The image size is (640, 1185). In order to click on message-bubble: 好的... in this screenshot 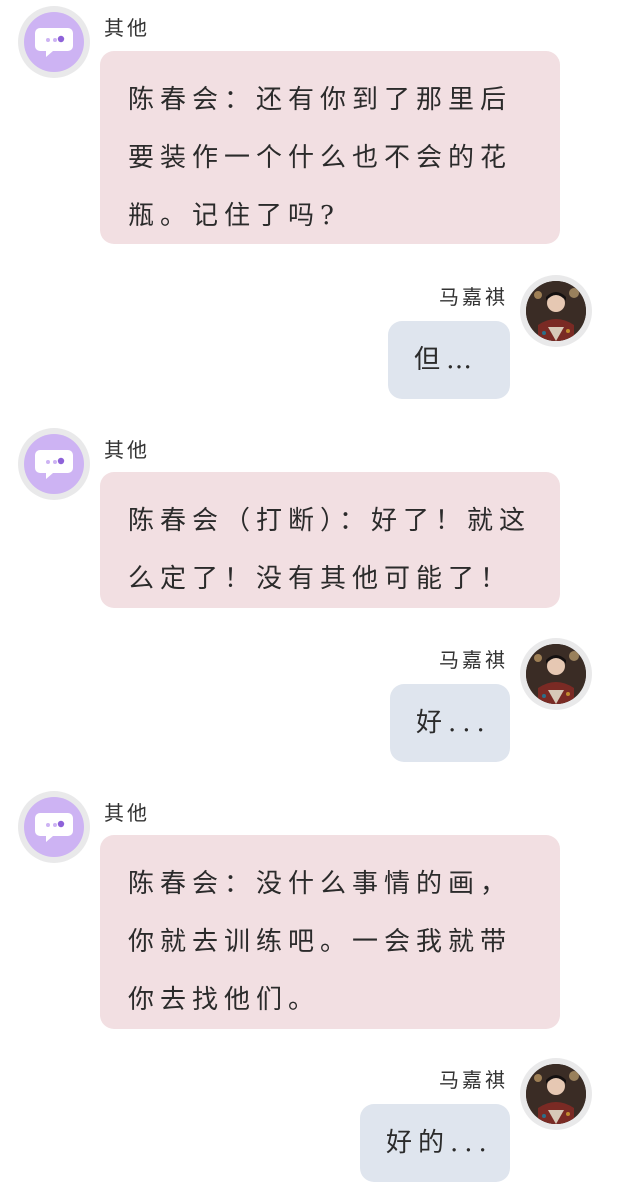, I will do `click(435, 1143)`.